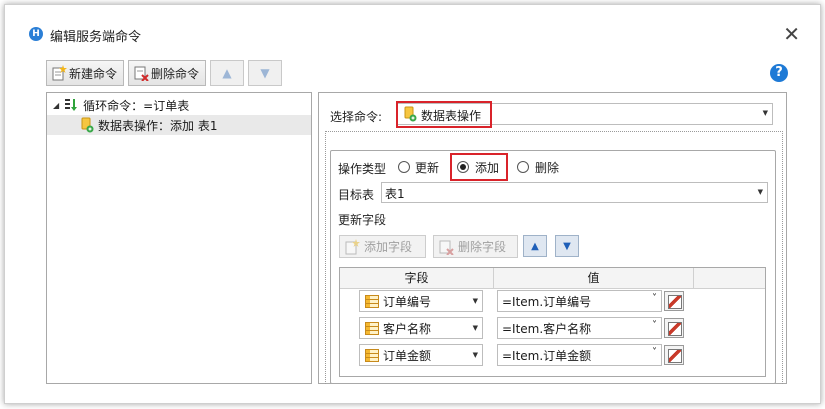 The width and height of the screenshot is (825, 409). I want to click on new-command-label: 新建命令, so click(93, 73).